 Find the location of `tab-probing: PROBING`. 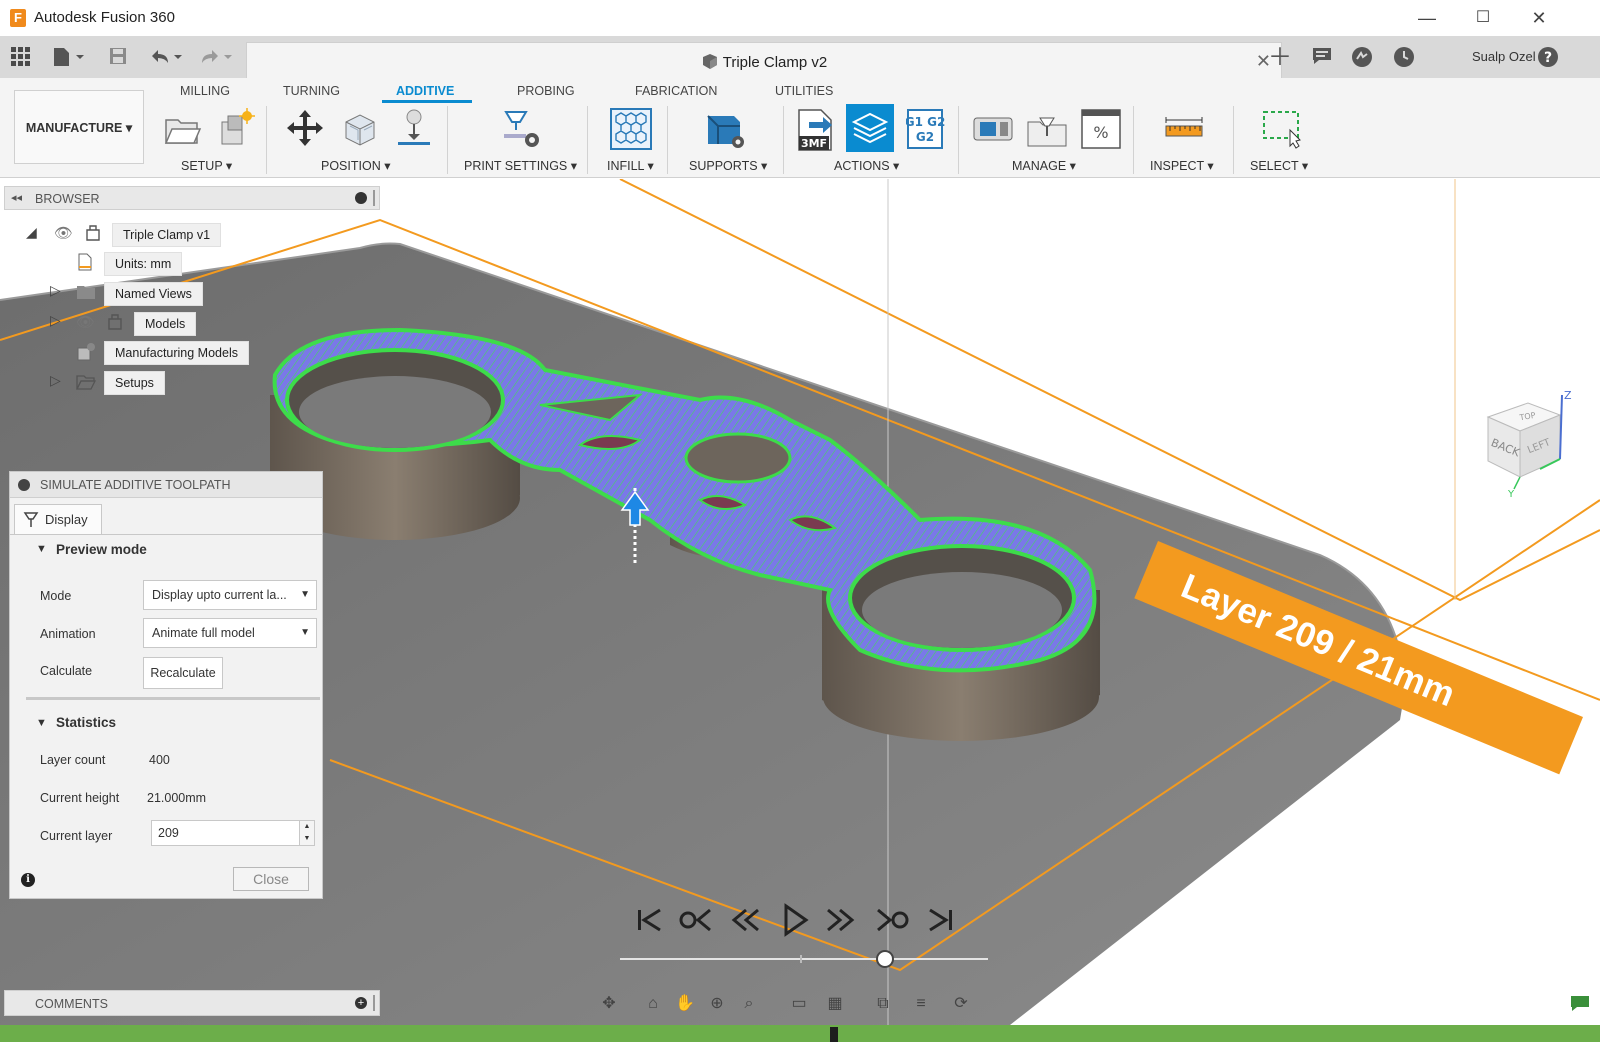

tab-probing: PROBING is located at coordinates (546, 91).